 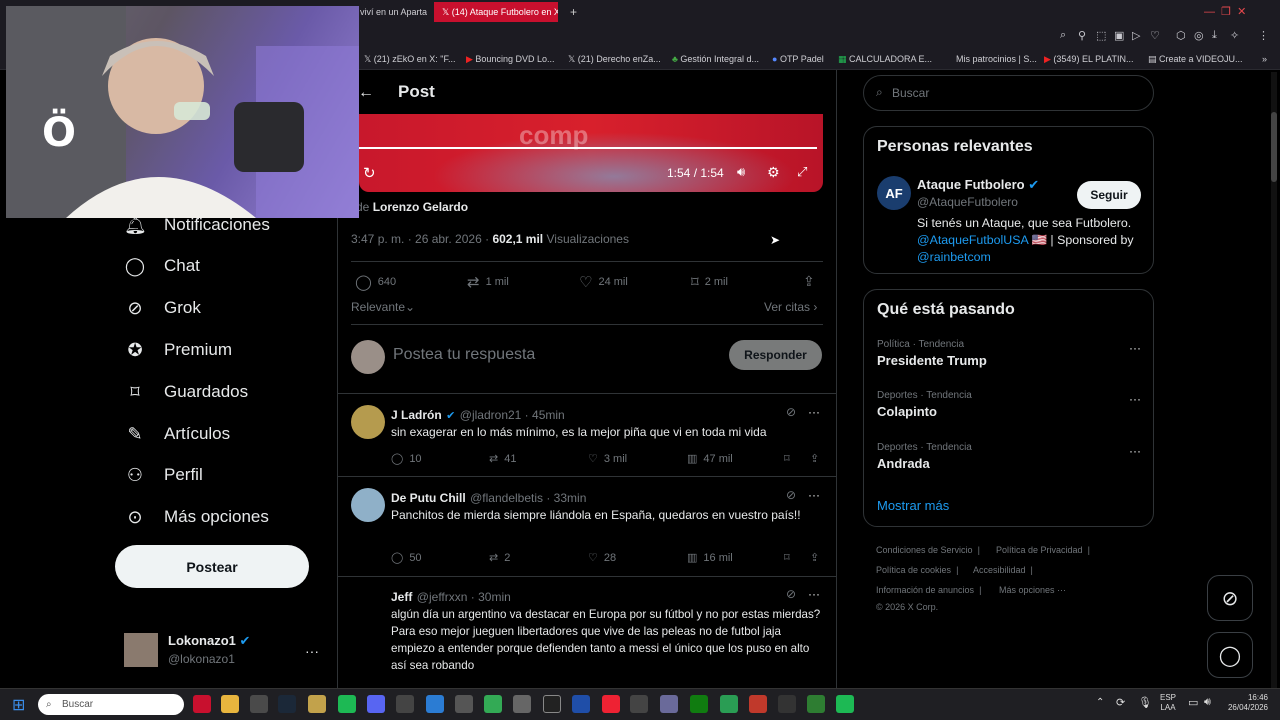 What do you see at coordinates (383, 307) in the screenshot?
I see `sort-dropdown: Relevante⌄` at bounding box center [383, 307].